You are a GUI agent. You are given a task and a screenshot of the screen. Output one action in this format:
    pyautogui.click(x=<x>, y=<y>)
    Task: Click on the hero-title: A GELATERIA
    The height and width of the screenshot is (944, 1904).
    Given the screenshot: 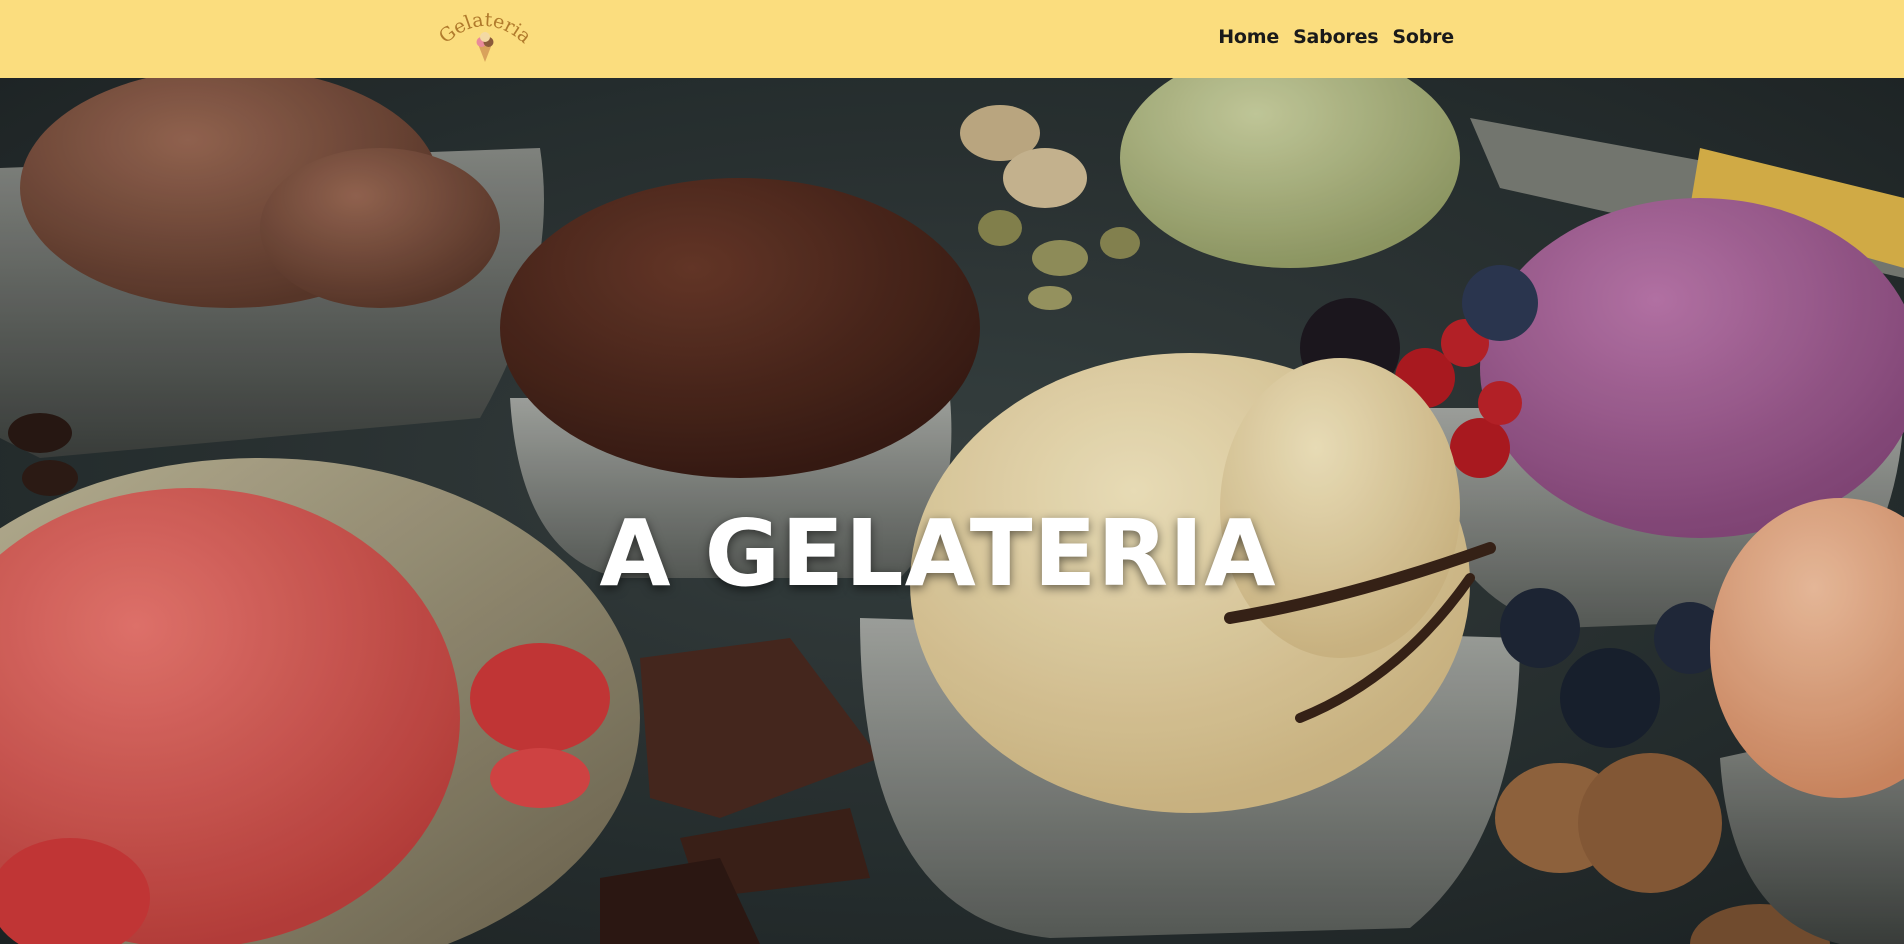 What is the action you would take?
    pyautogui.click(x=938, y=553)
    